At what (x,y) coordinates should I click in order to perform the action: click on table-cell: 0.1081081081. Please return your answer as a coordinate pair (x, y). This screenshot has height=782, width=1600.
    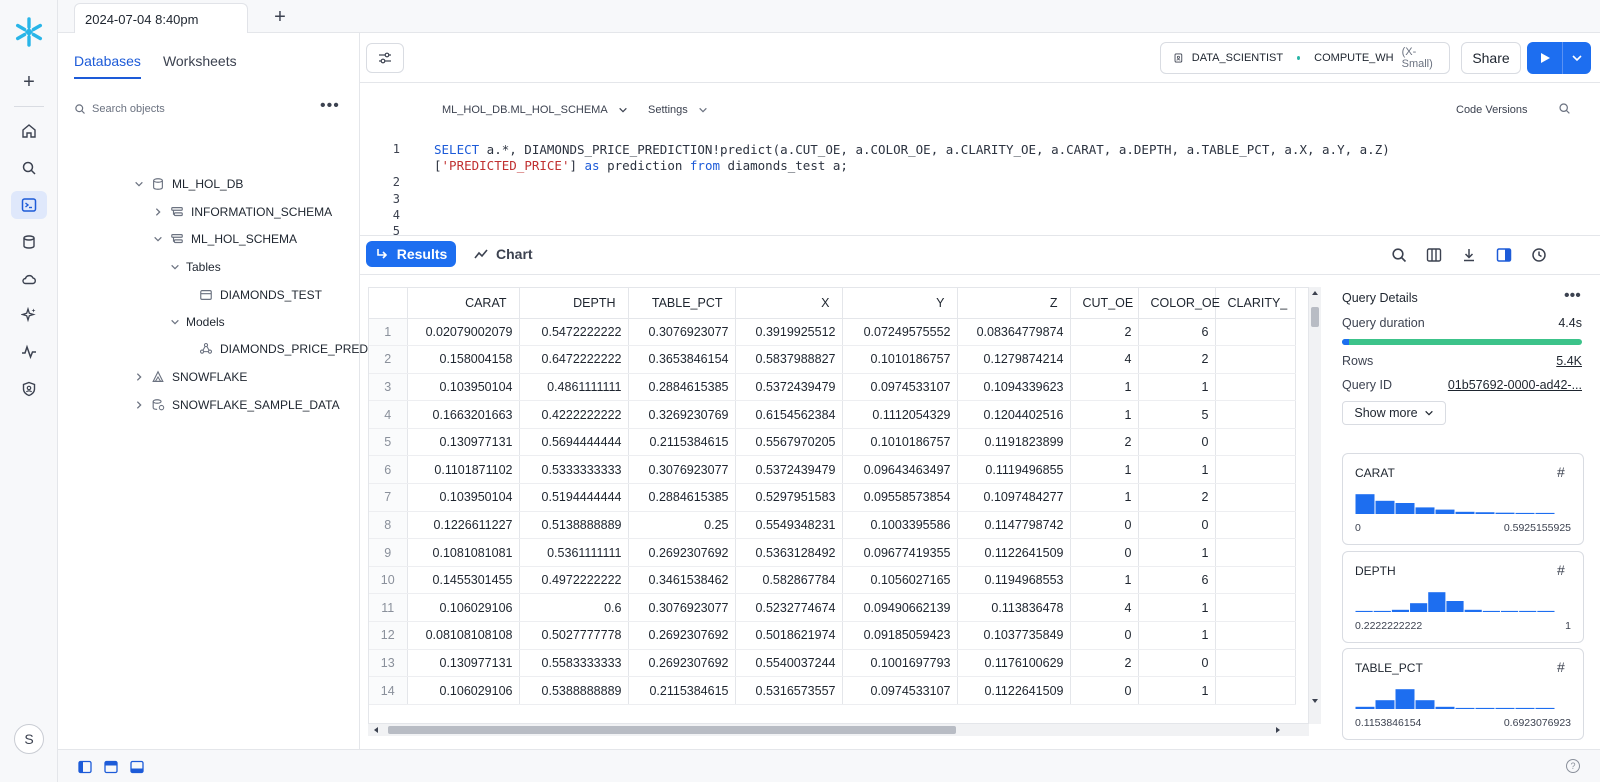
    Looking at the image, I should click on (463, 552).